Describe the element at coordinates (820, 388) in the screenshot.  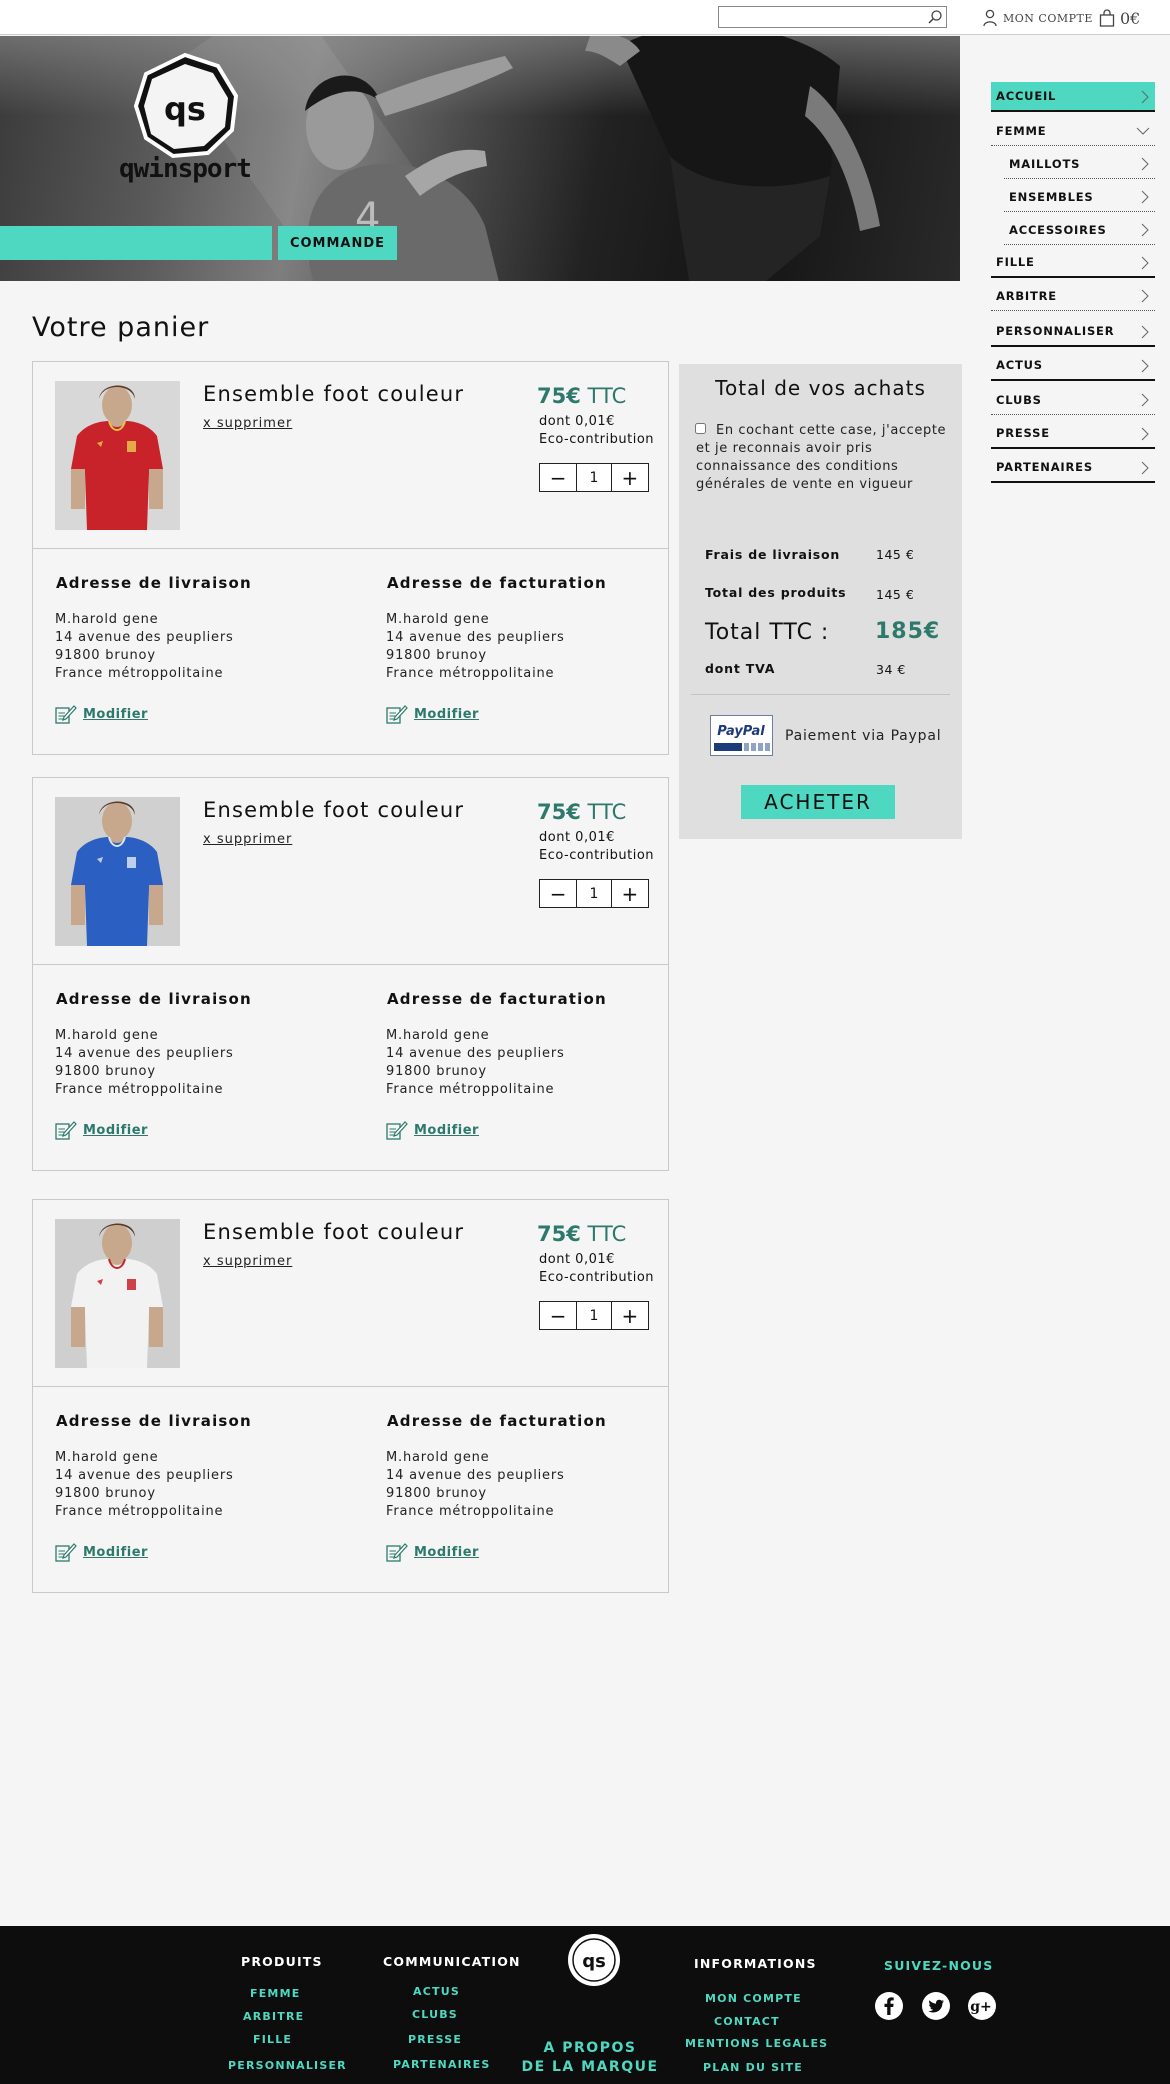
I see `summary-title: Total de vos achats` at that location.